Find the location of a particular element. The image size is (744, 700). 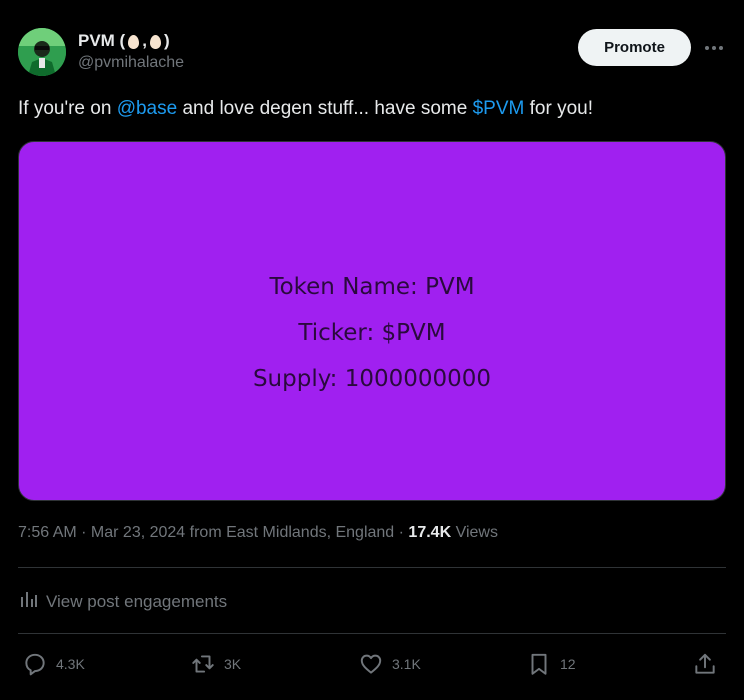

analytics-icon is located at coordinates (28, 601).